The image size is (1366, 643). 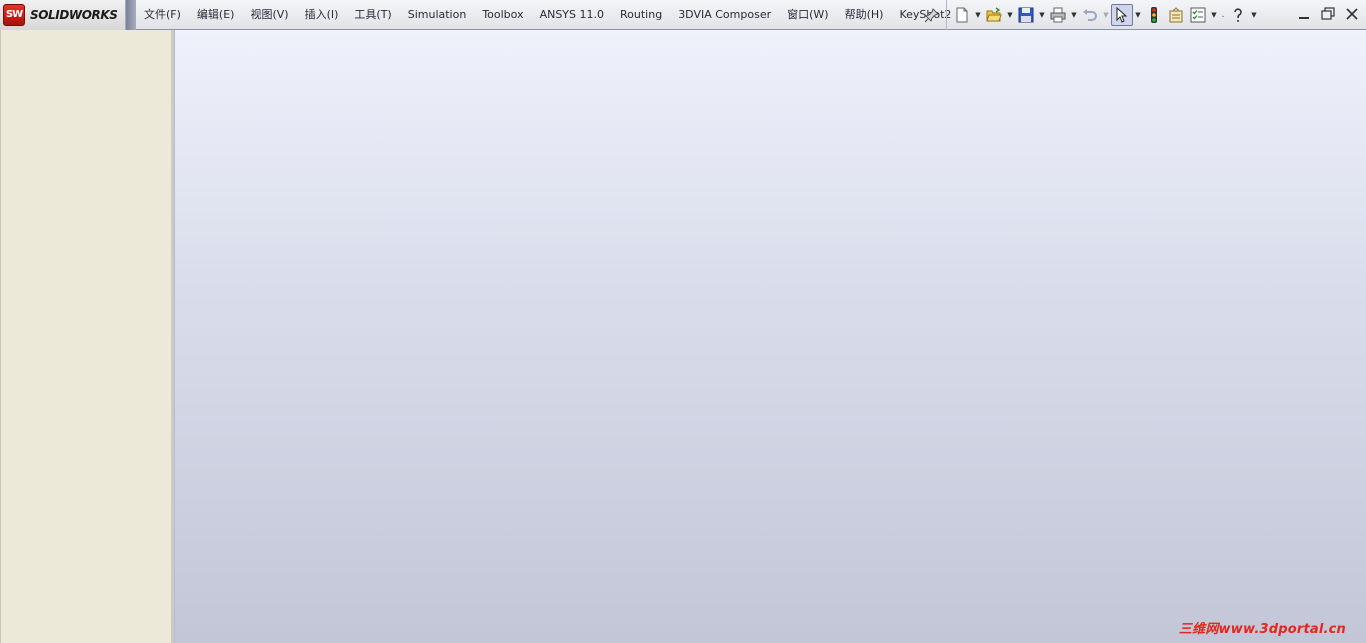 What do you see at coordinates (1042, 15) in the screenshot?
I see `save-dropdown-arrow: ▼` at bounding box center [1042, 15].